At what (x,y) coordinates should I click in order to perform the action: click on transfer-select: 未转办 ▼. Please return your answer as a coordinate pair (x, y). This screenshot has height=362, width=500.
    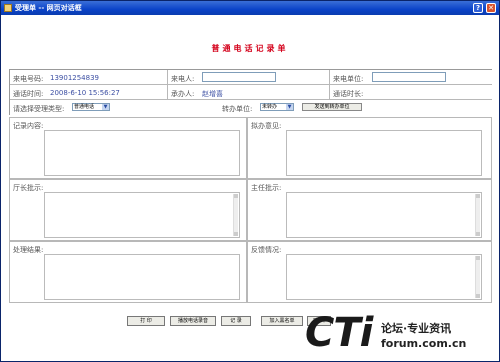
    Looking at the image, I should click on (277, 107).